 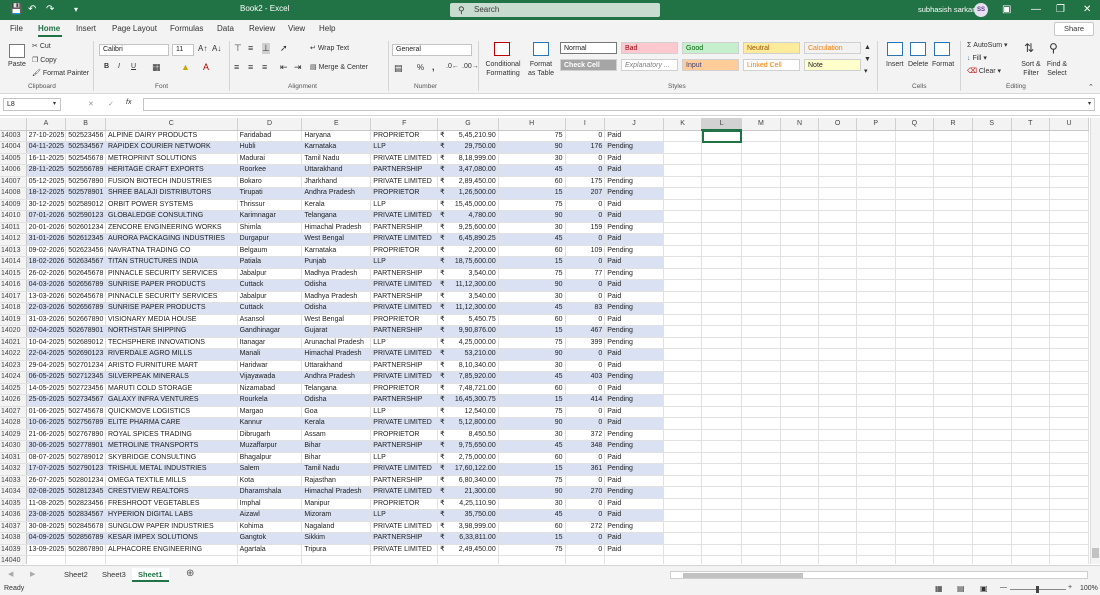 I want to click on state-cell: Goa, so click(x=336, y=412).